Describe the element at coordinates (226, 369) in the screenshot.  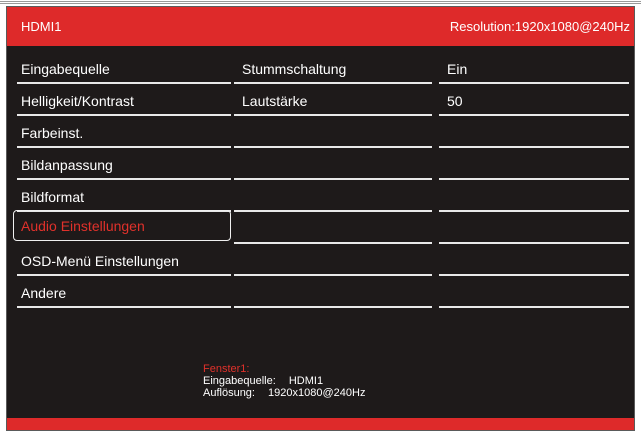
I see `window-info-title: Fenster1:` at that location.